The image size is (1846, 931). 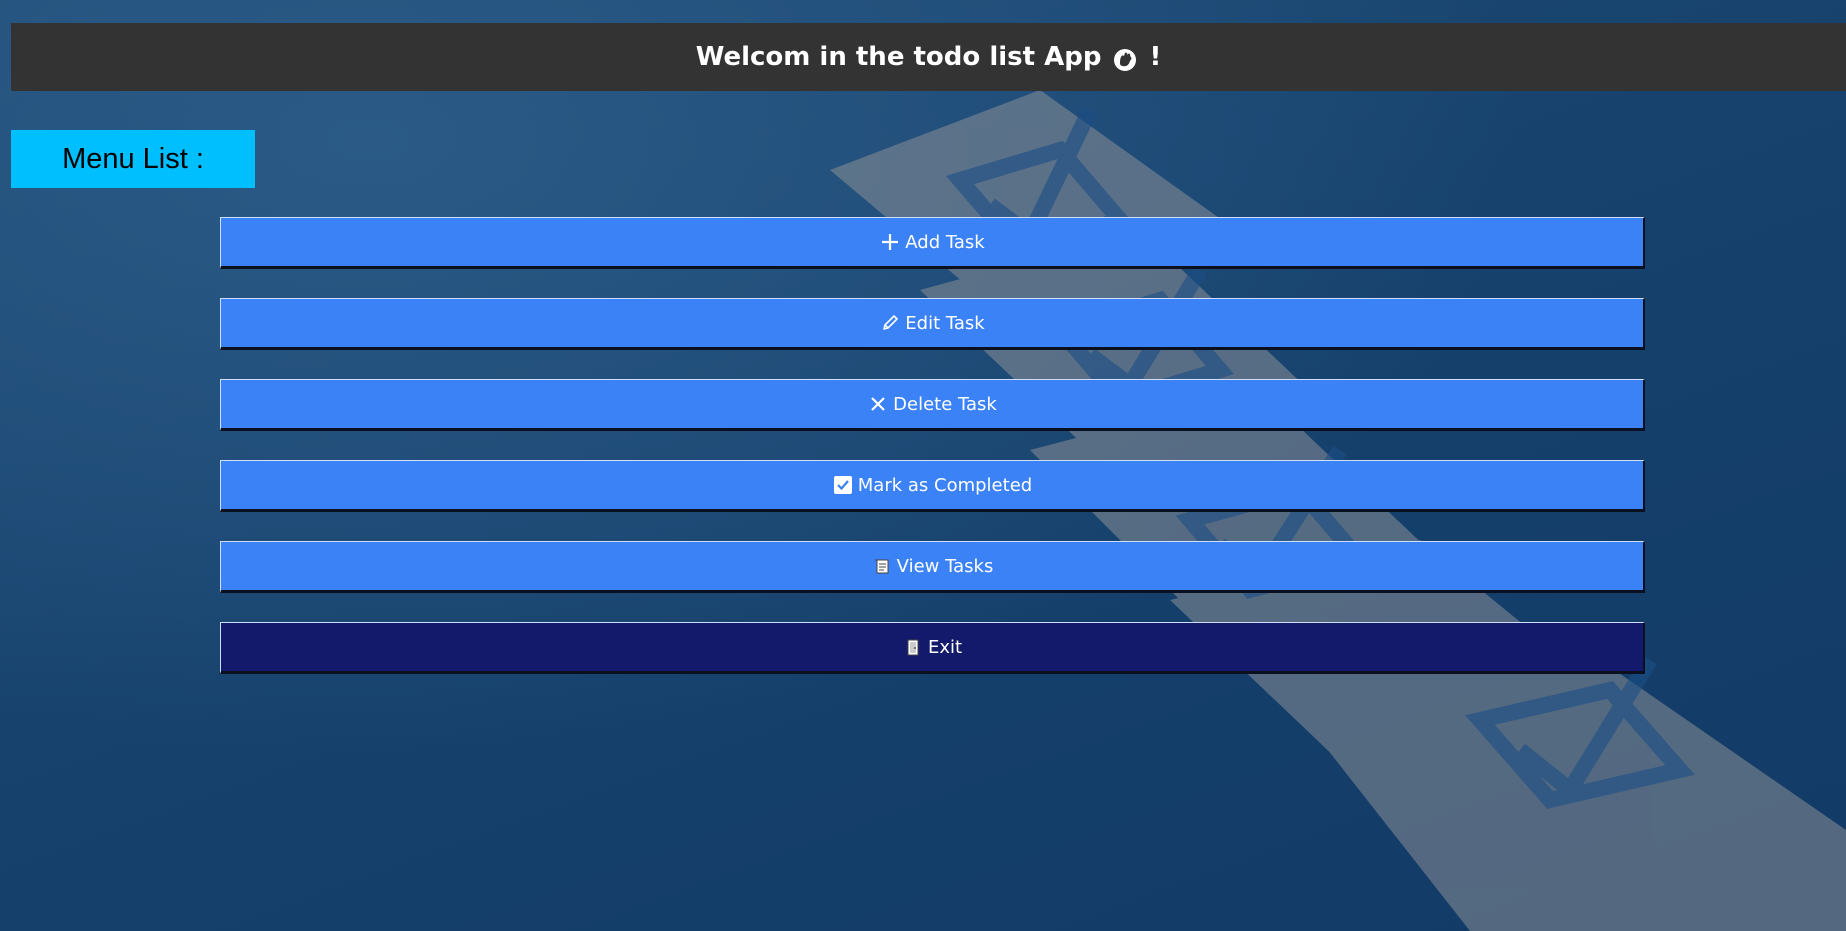 I want to click on exit-button: Exit, so click(x=932, y=648).